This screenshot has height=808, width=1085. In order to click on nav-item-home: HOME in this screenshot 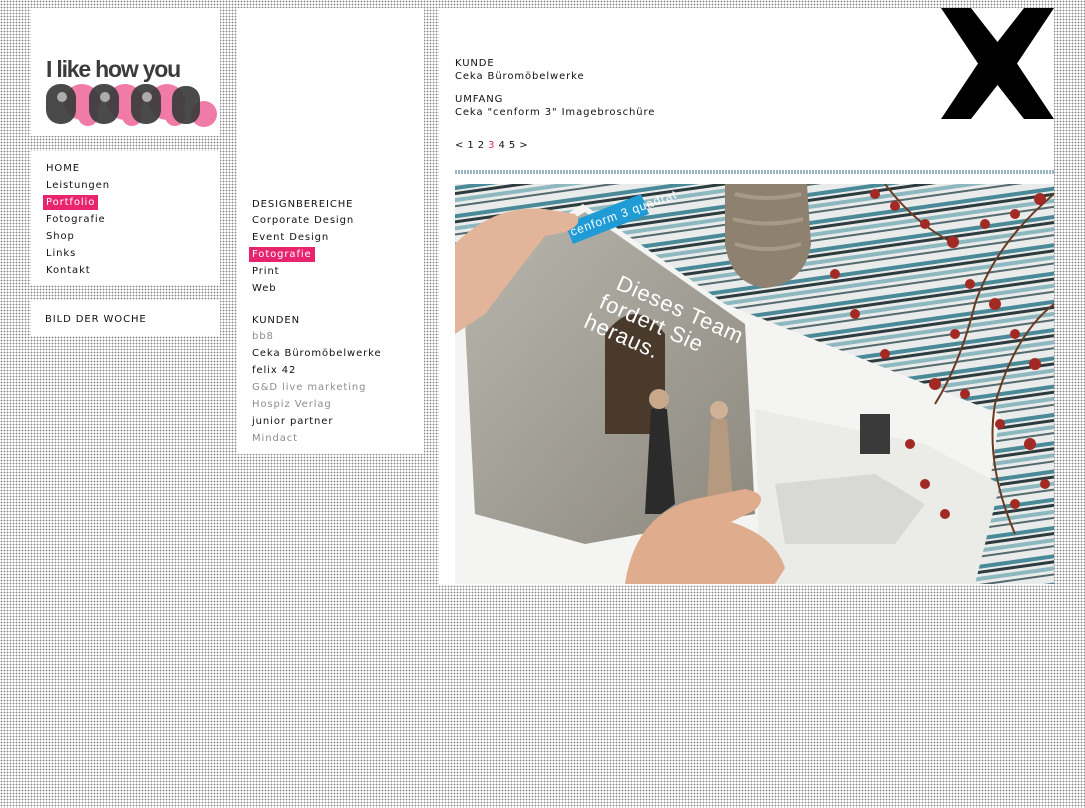, I will do `click(78, 168)`.